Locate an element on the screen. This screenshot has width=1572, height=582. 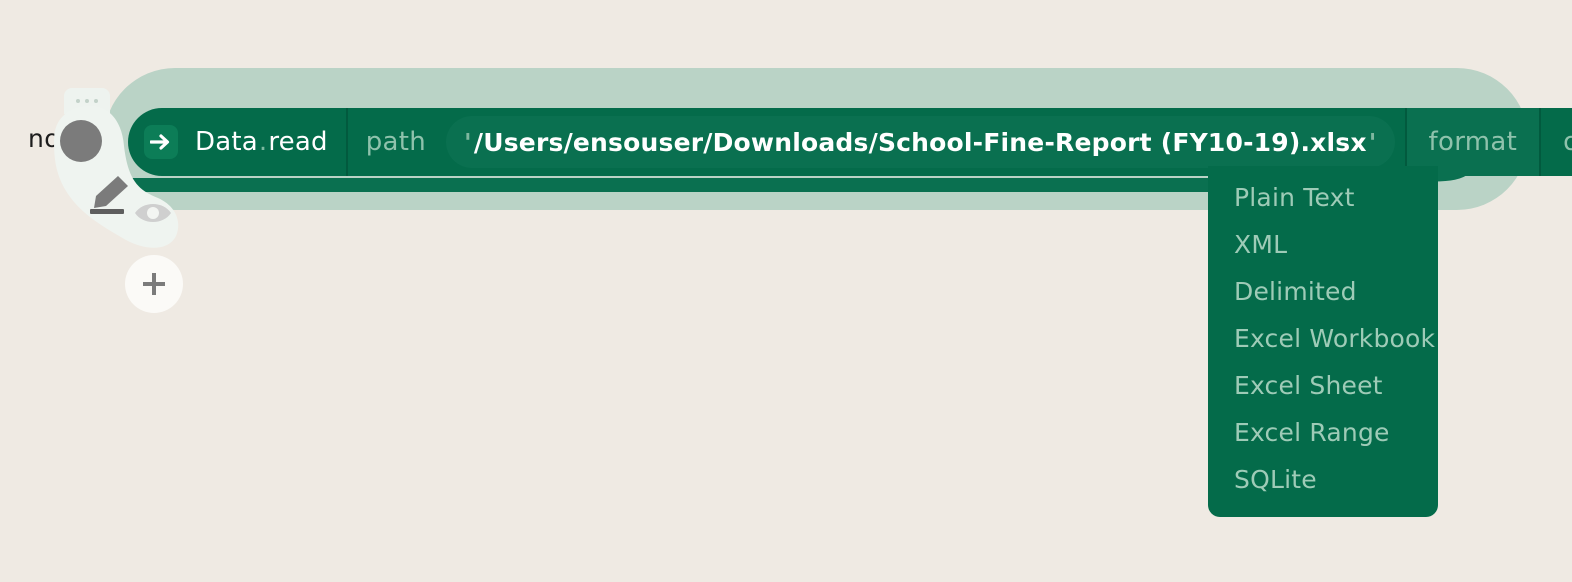
open-quote: ' is located at coordinates (468, 142).